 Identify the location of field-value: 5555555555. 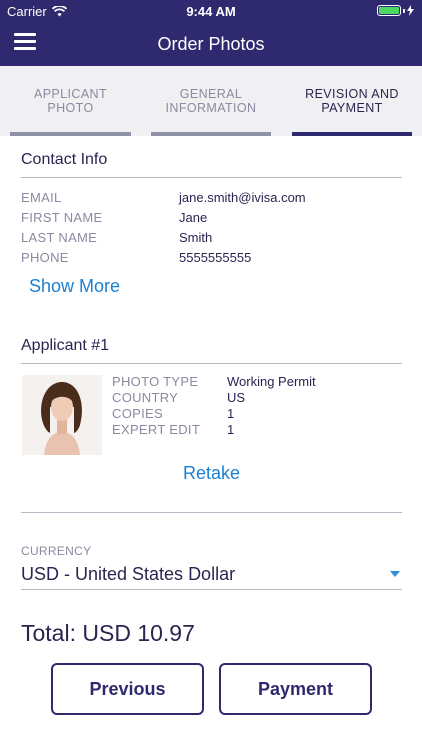
(215, 257).